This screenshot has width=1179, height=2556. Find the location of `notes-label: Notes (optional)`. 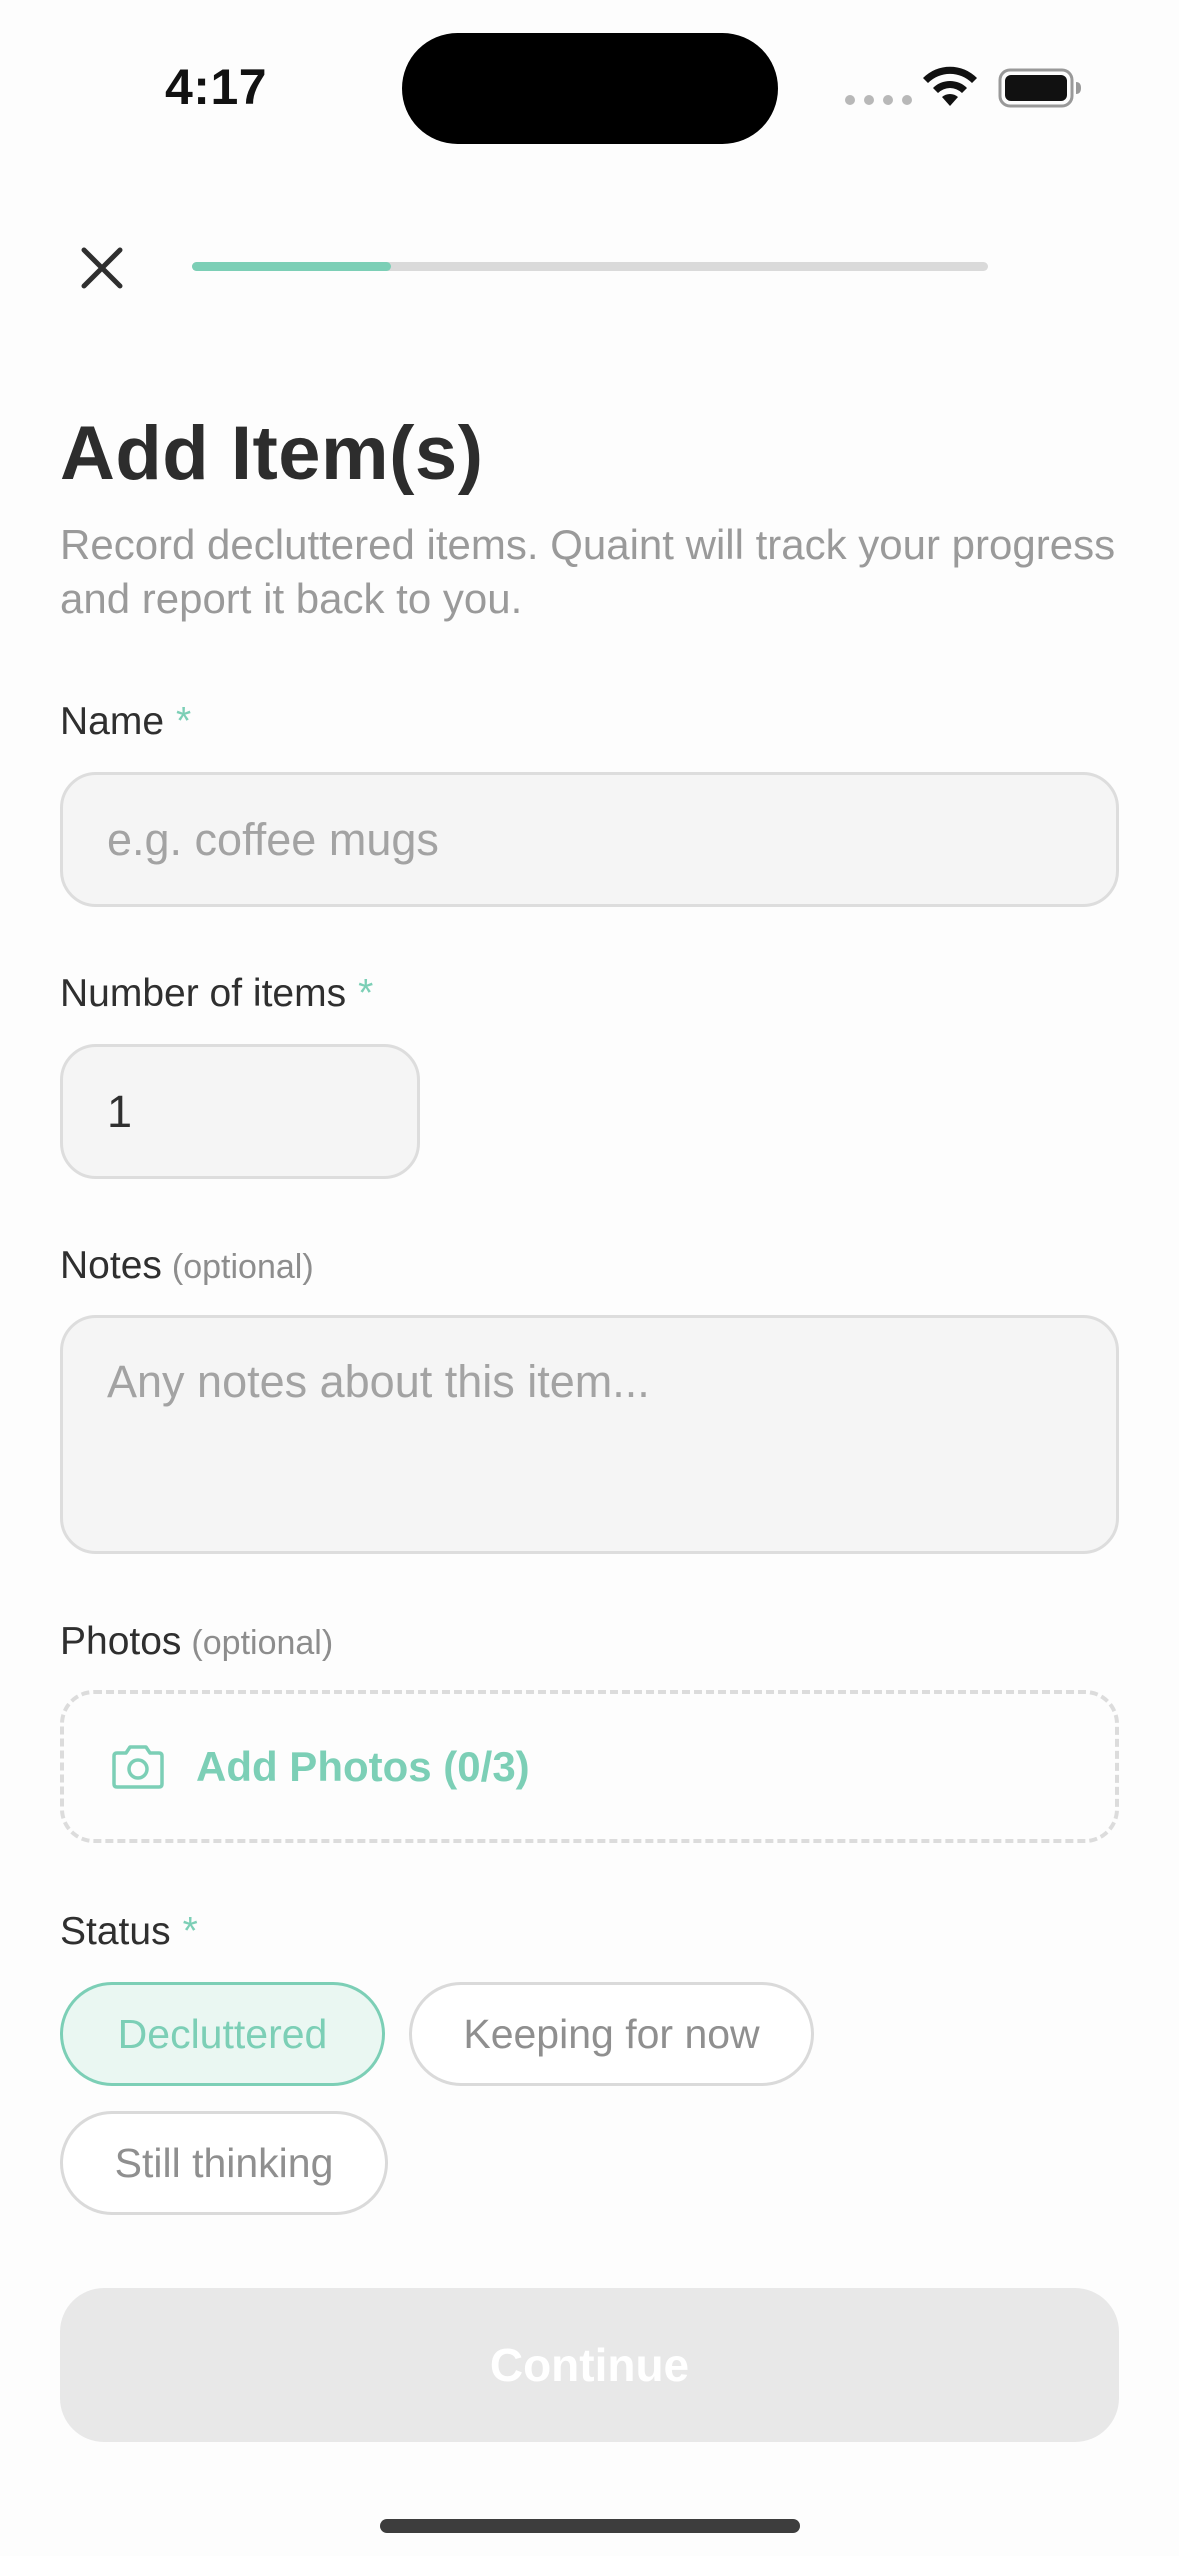

notes-label: Notes (optional) is located at coordinates (187, 1266).